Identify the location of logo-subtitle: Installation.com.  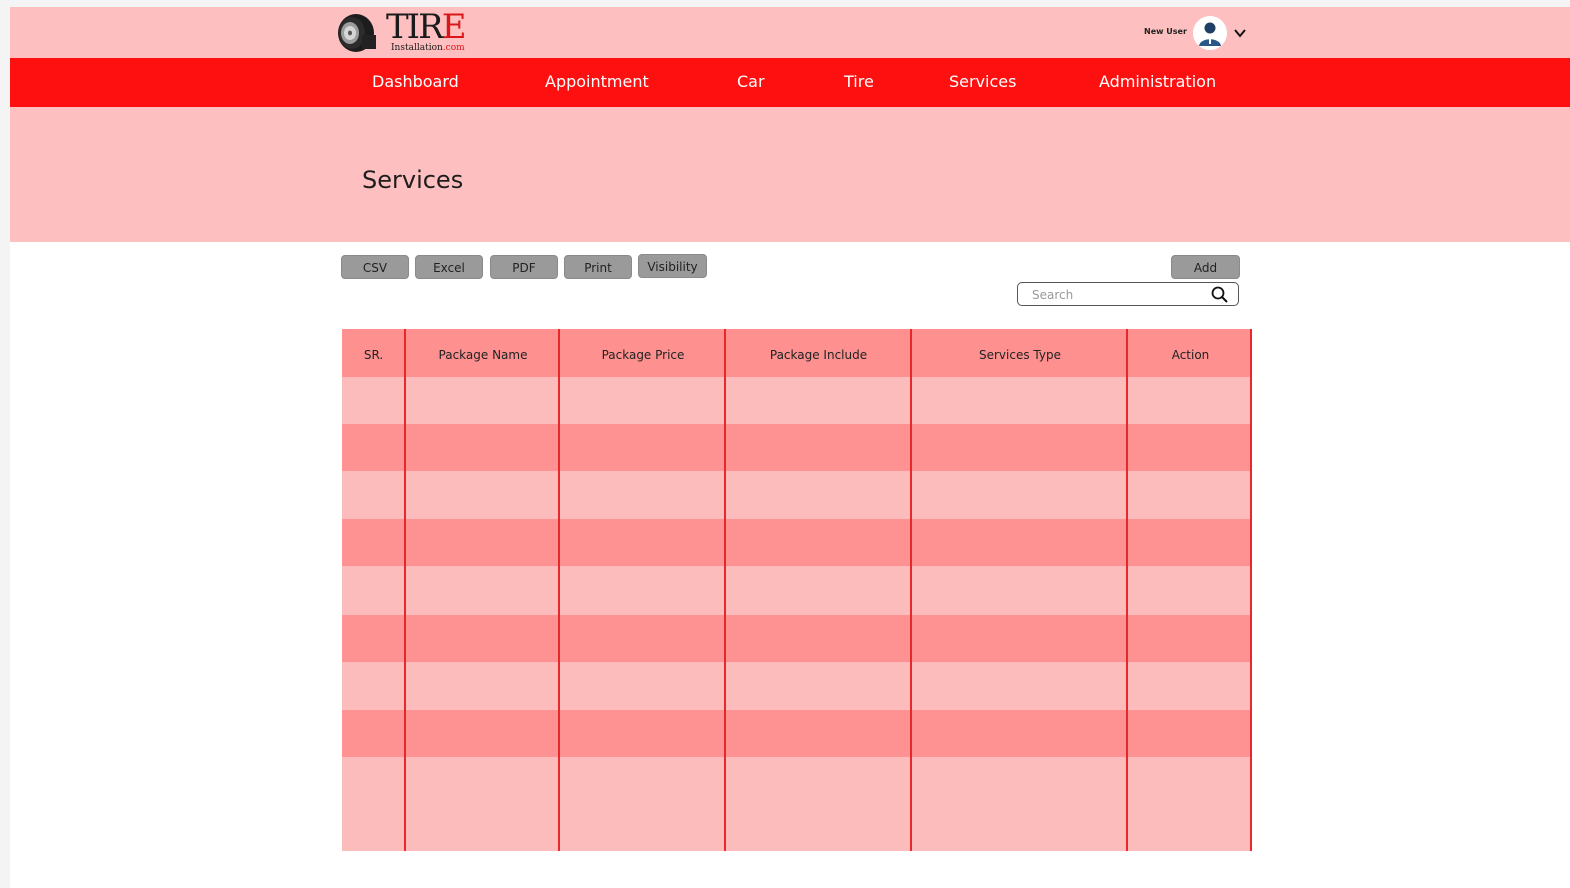
(428, 48).